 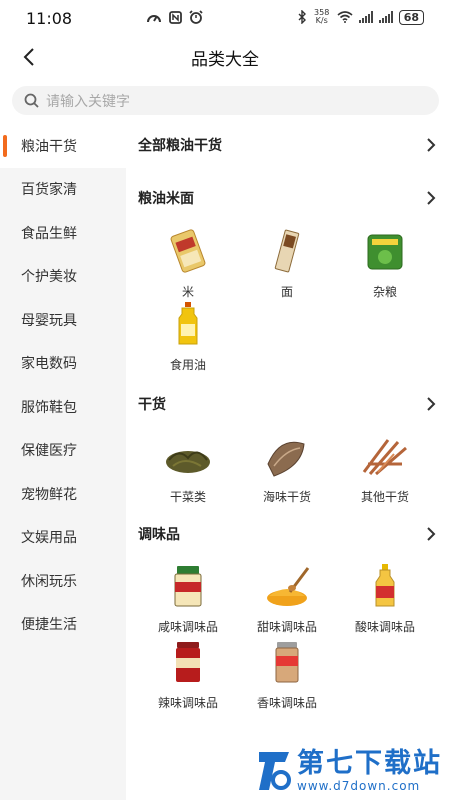 I want to click on sidebar-item-stationery: 文娱用品, so click(x=63, y=538).